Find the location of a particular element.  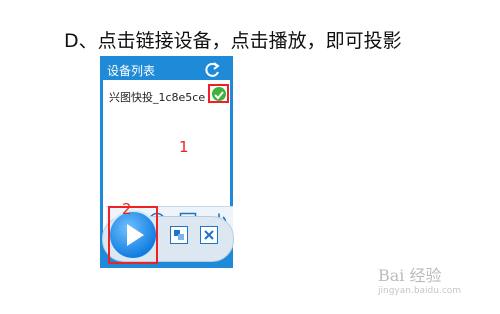

close-icon is located at coordinates (209, 235).